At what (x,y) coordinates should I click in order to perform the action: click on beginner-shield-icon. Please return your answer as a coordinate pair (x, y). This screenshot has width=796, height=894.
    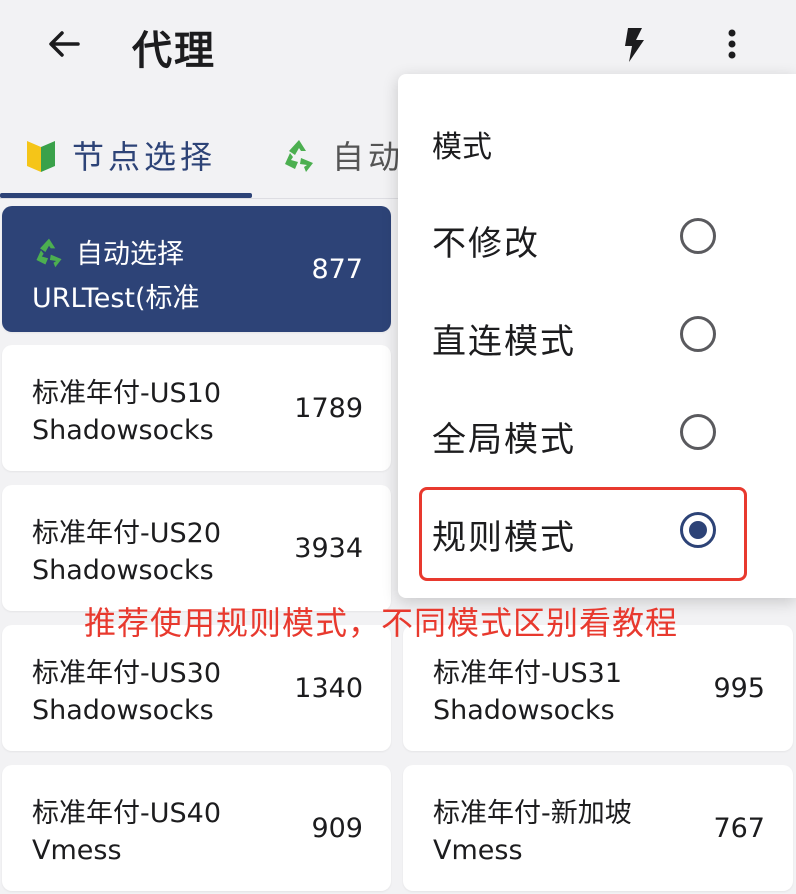
    Looking at the image, I should click on (41, 156).